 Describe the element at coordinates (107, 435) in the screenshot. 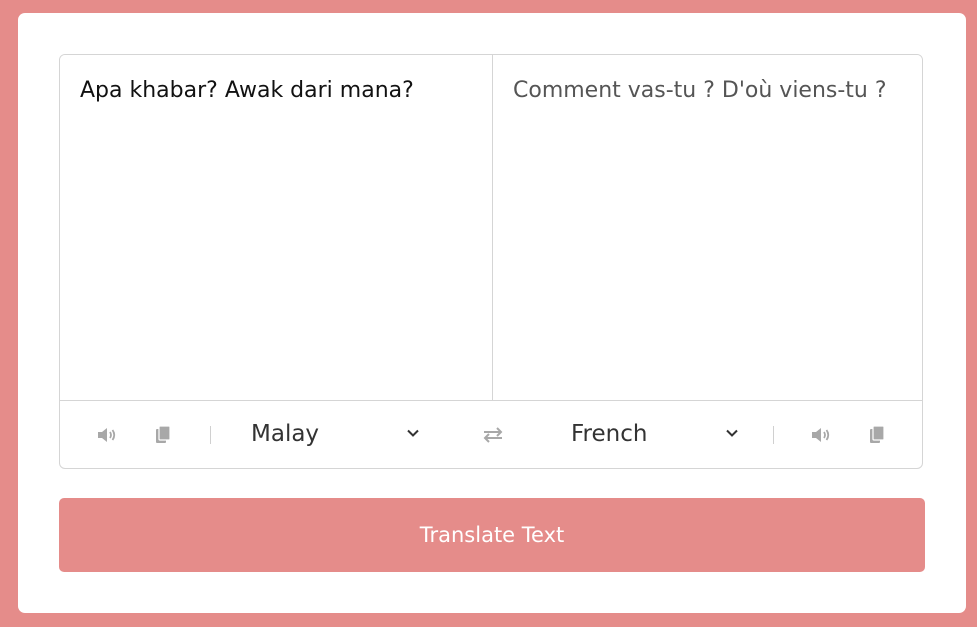

I see `source-speaker-icon` at that location.